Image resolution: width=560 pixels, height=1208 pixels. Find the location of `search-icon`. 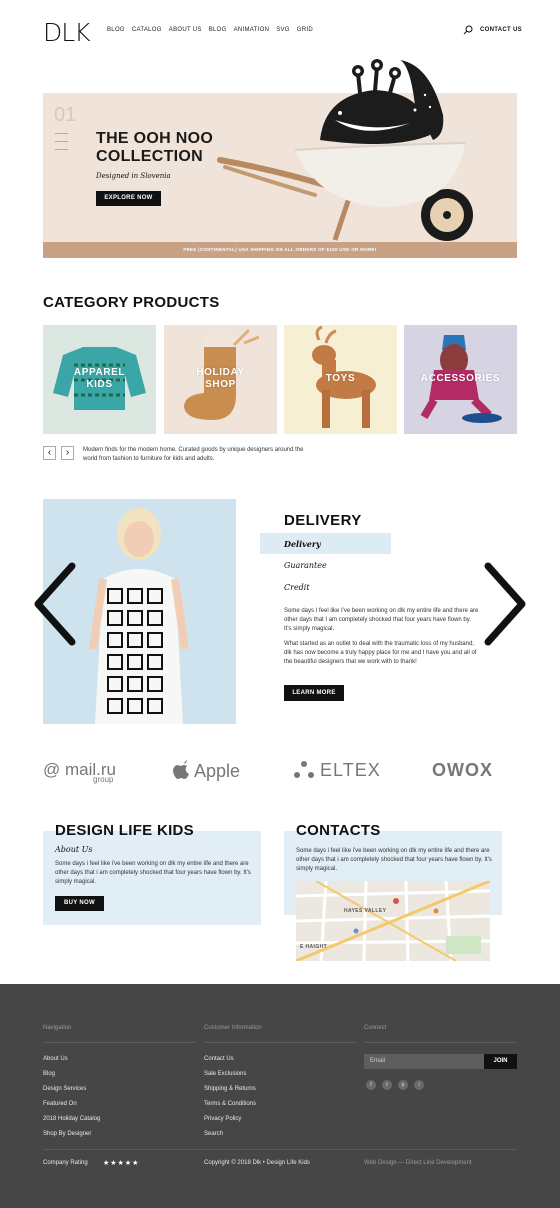

search-icon is located at coordinates (468, 30).